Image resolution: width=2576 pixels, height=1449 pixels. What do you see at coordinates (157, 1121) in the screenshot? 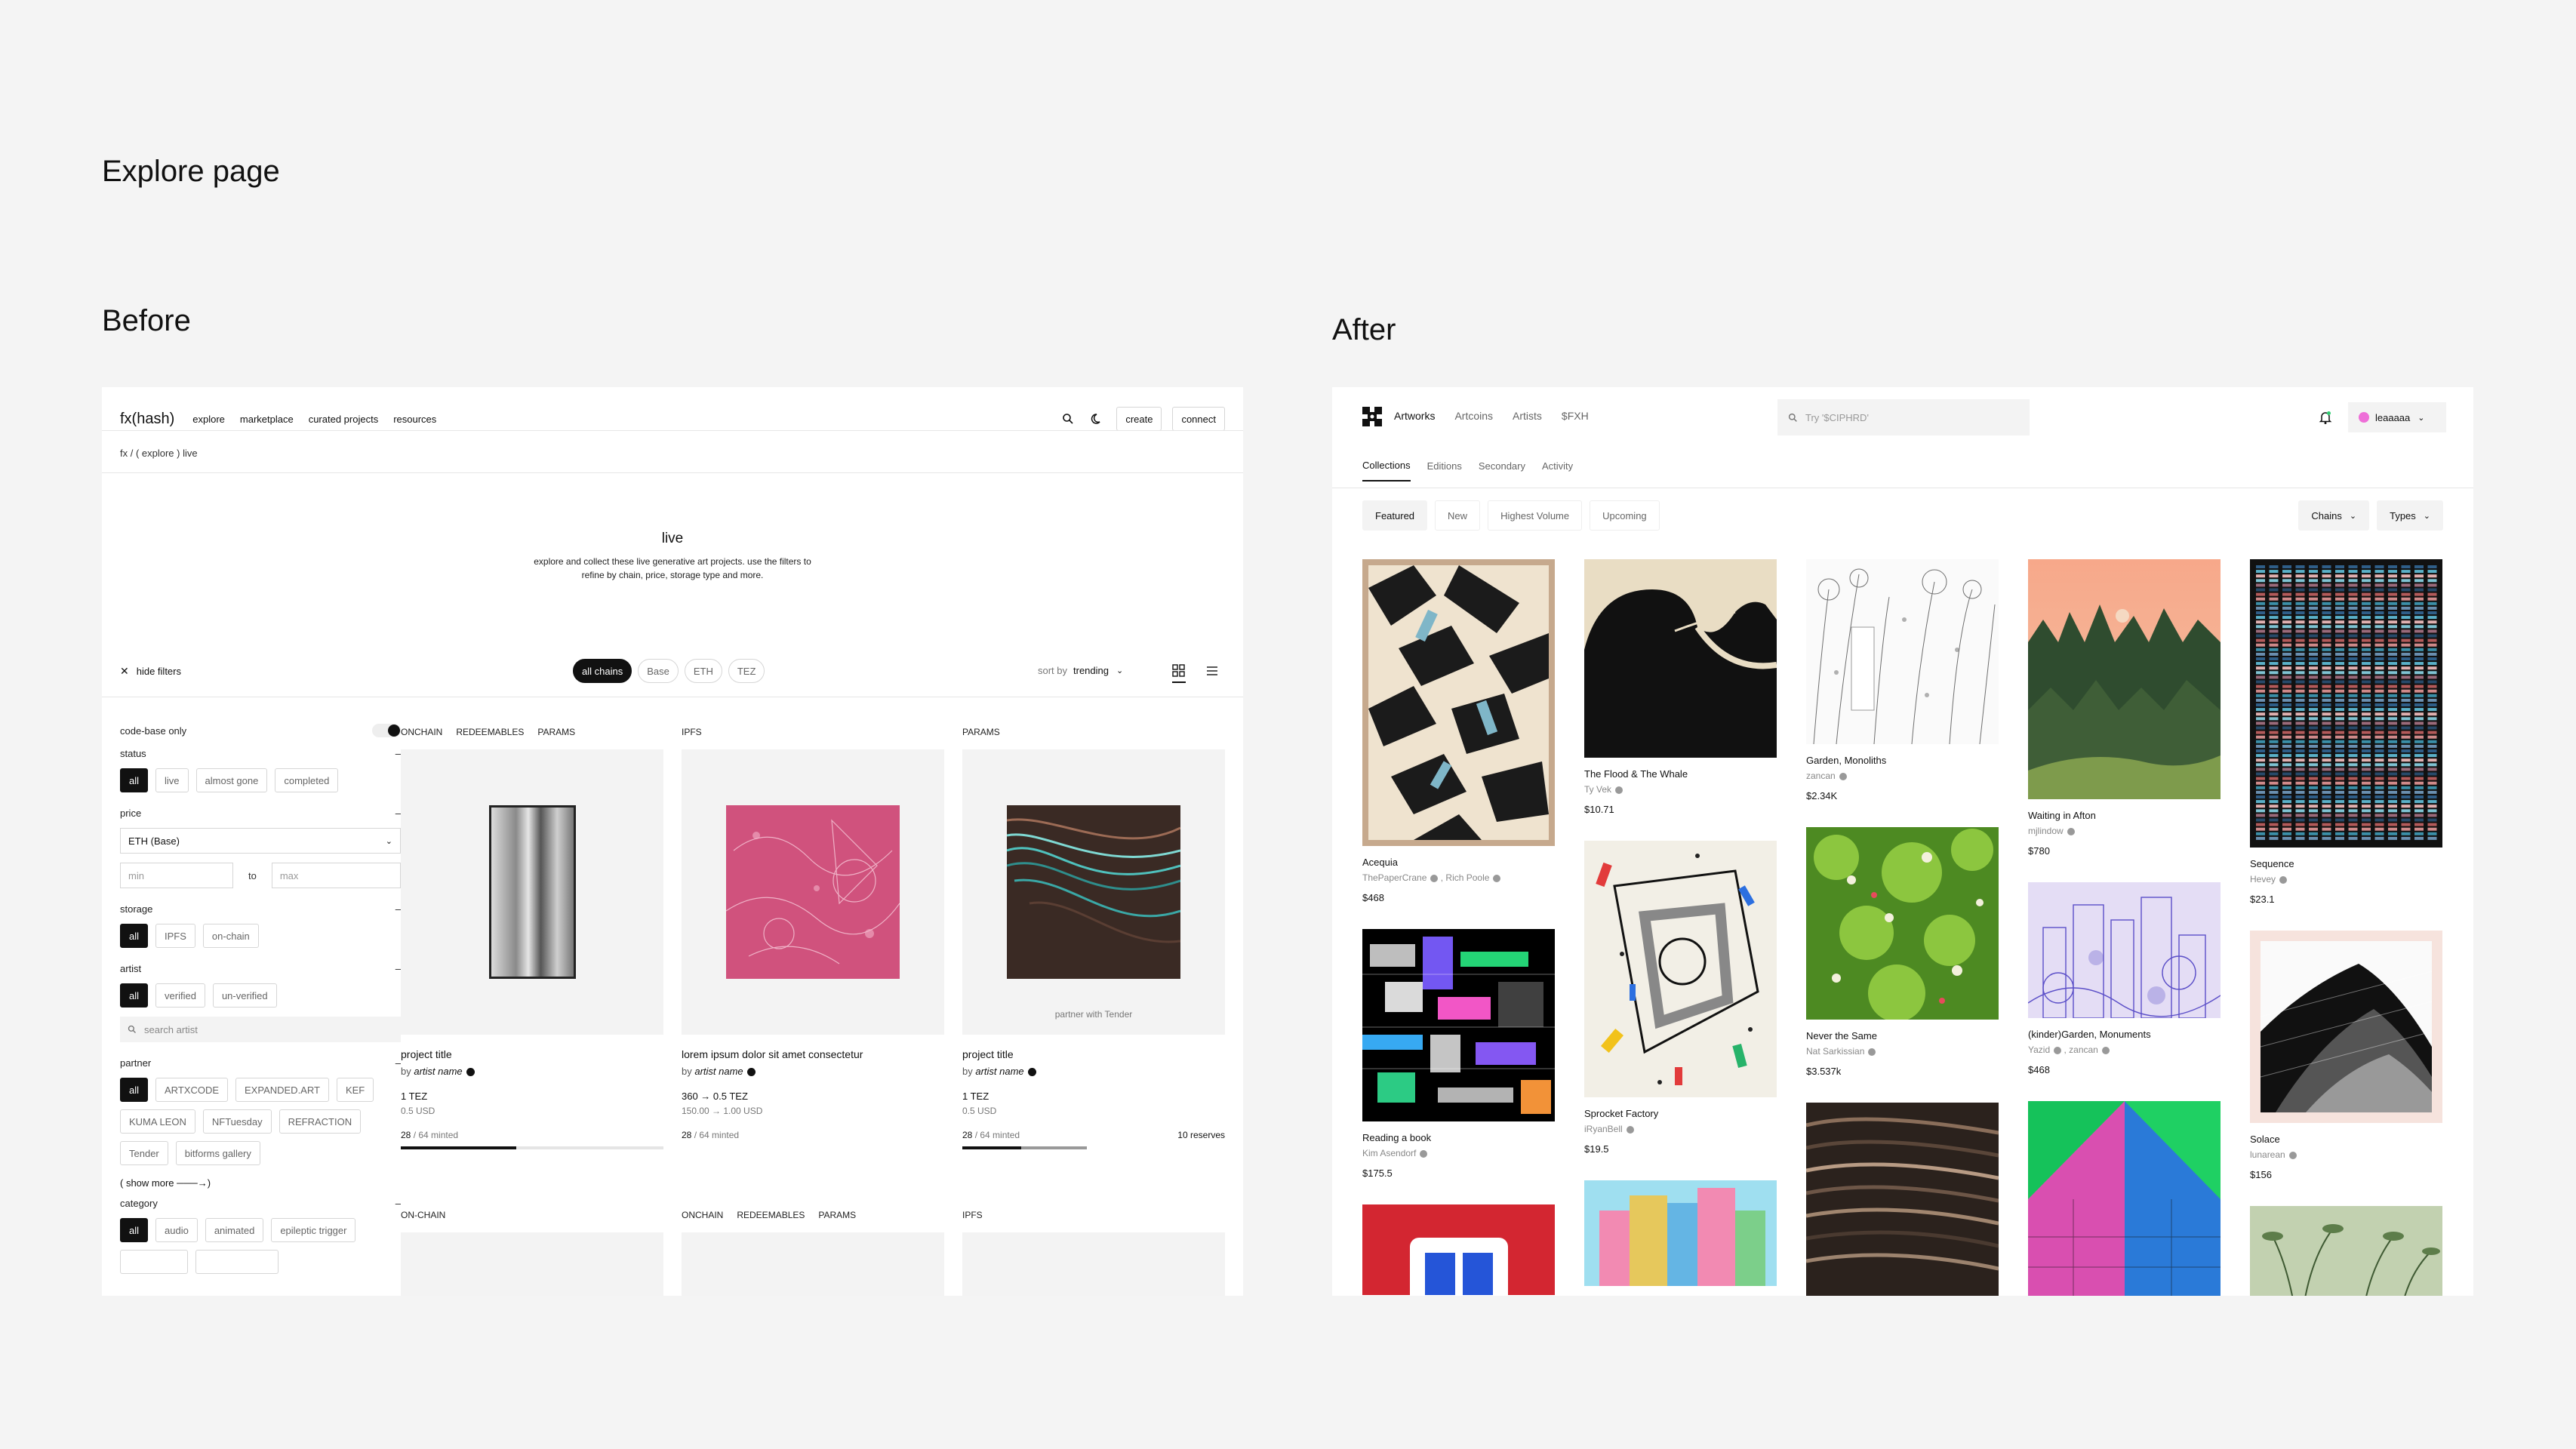
I see `partner-kuma-leon: KUMA LEON` at bounding box center [157, 1121].